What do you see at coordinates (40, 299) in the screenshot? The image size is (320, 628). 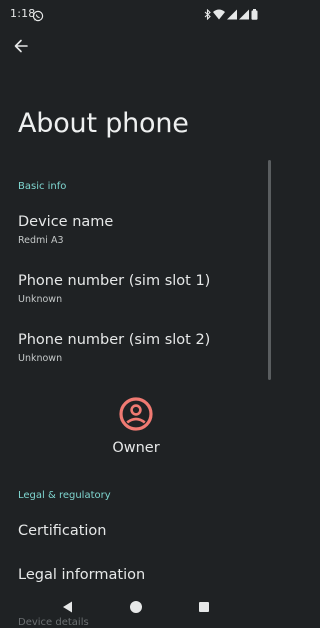 I see `phone-number-sim1-summary: Unknown` at bounding box center [40, 299].